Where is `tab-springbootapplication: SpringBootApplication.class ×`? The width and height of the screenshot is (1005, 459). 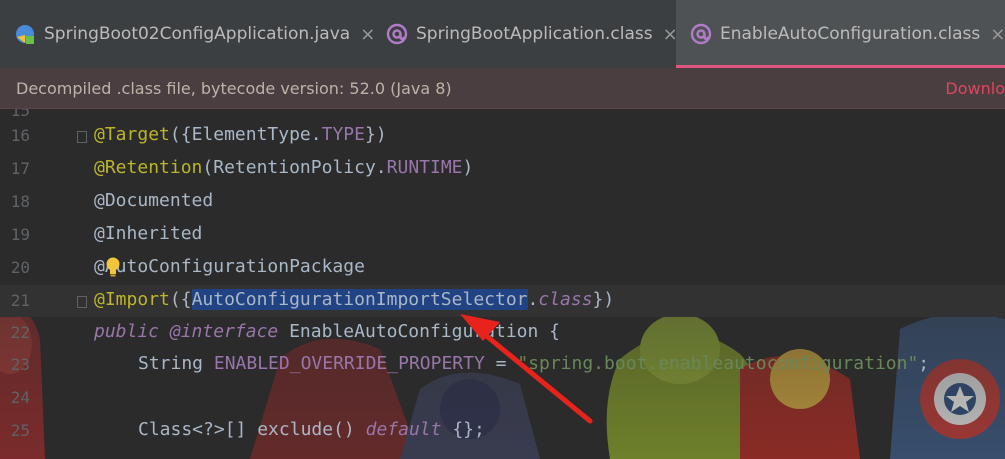
tab-springbootapplication: SpringBootApplication.class × is located at coordinates (525, 34).